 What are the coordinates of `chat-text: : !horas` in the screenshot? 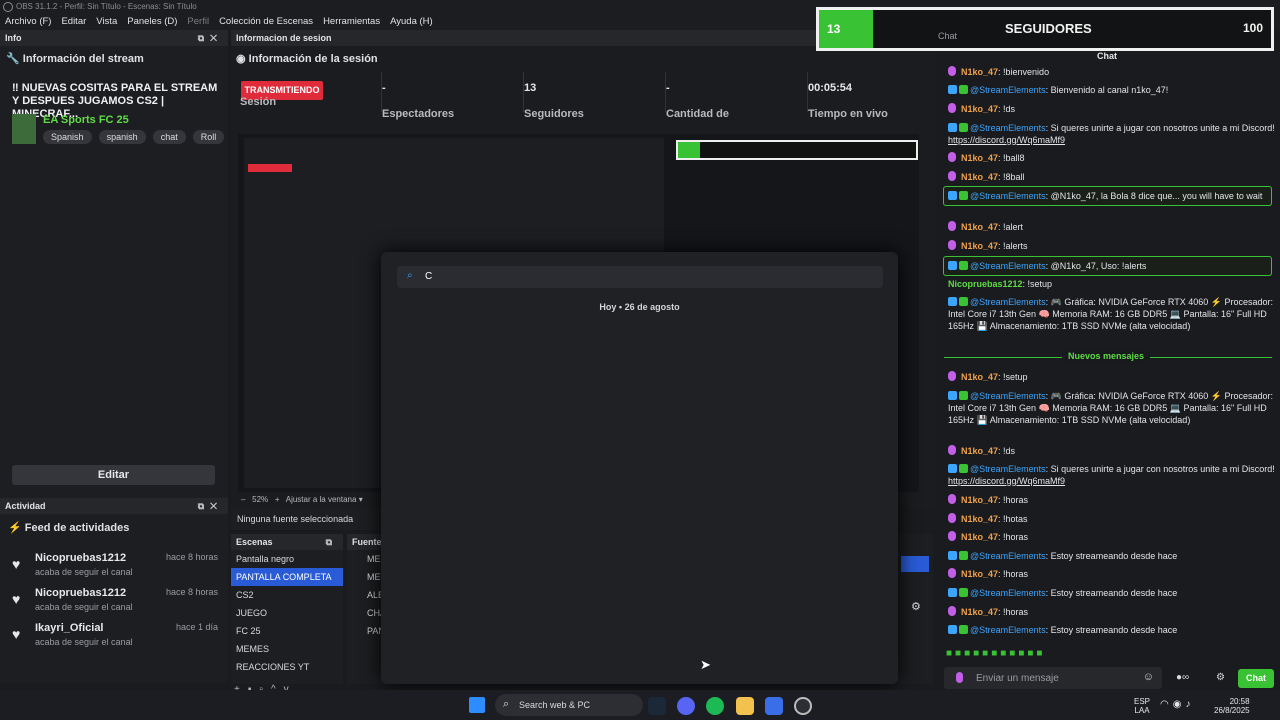 It's located at (1013, 500).